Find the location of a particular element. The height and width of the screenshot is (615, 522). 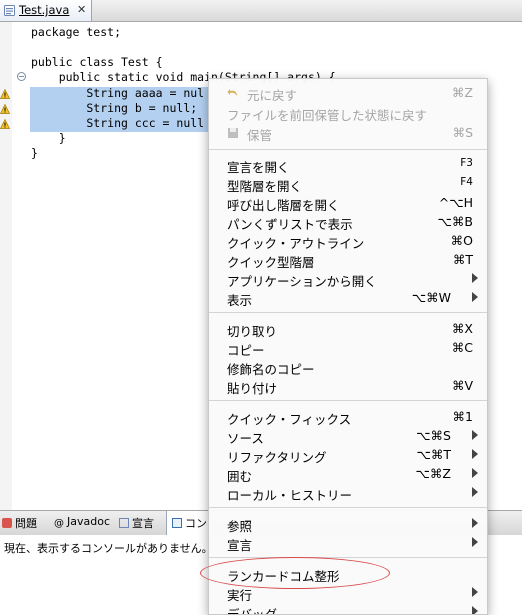

menu-item-copy: コピー ⌘C is located at coordinates (348, 348).